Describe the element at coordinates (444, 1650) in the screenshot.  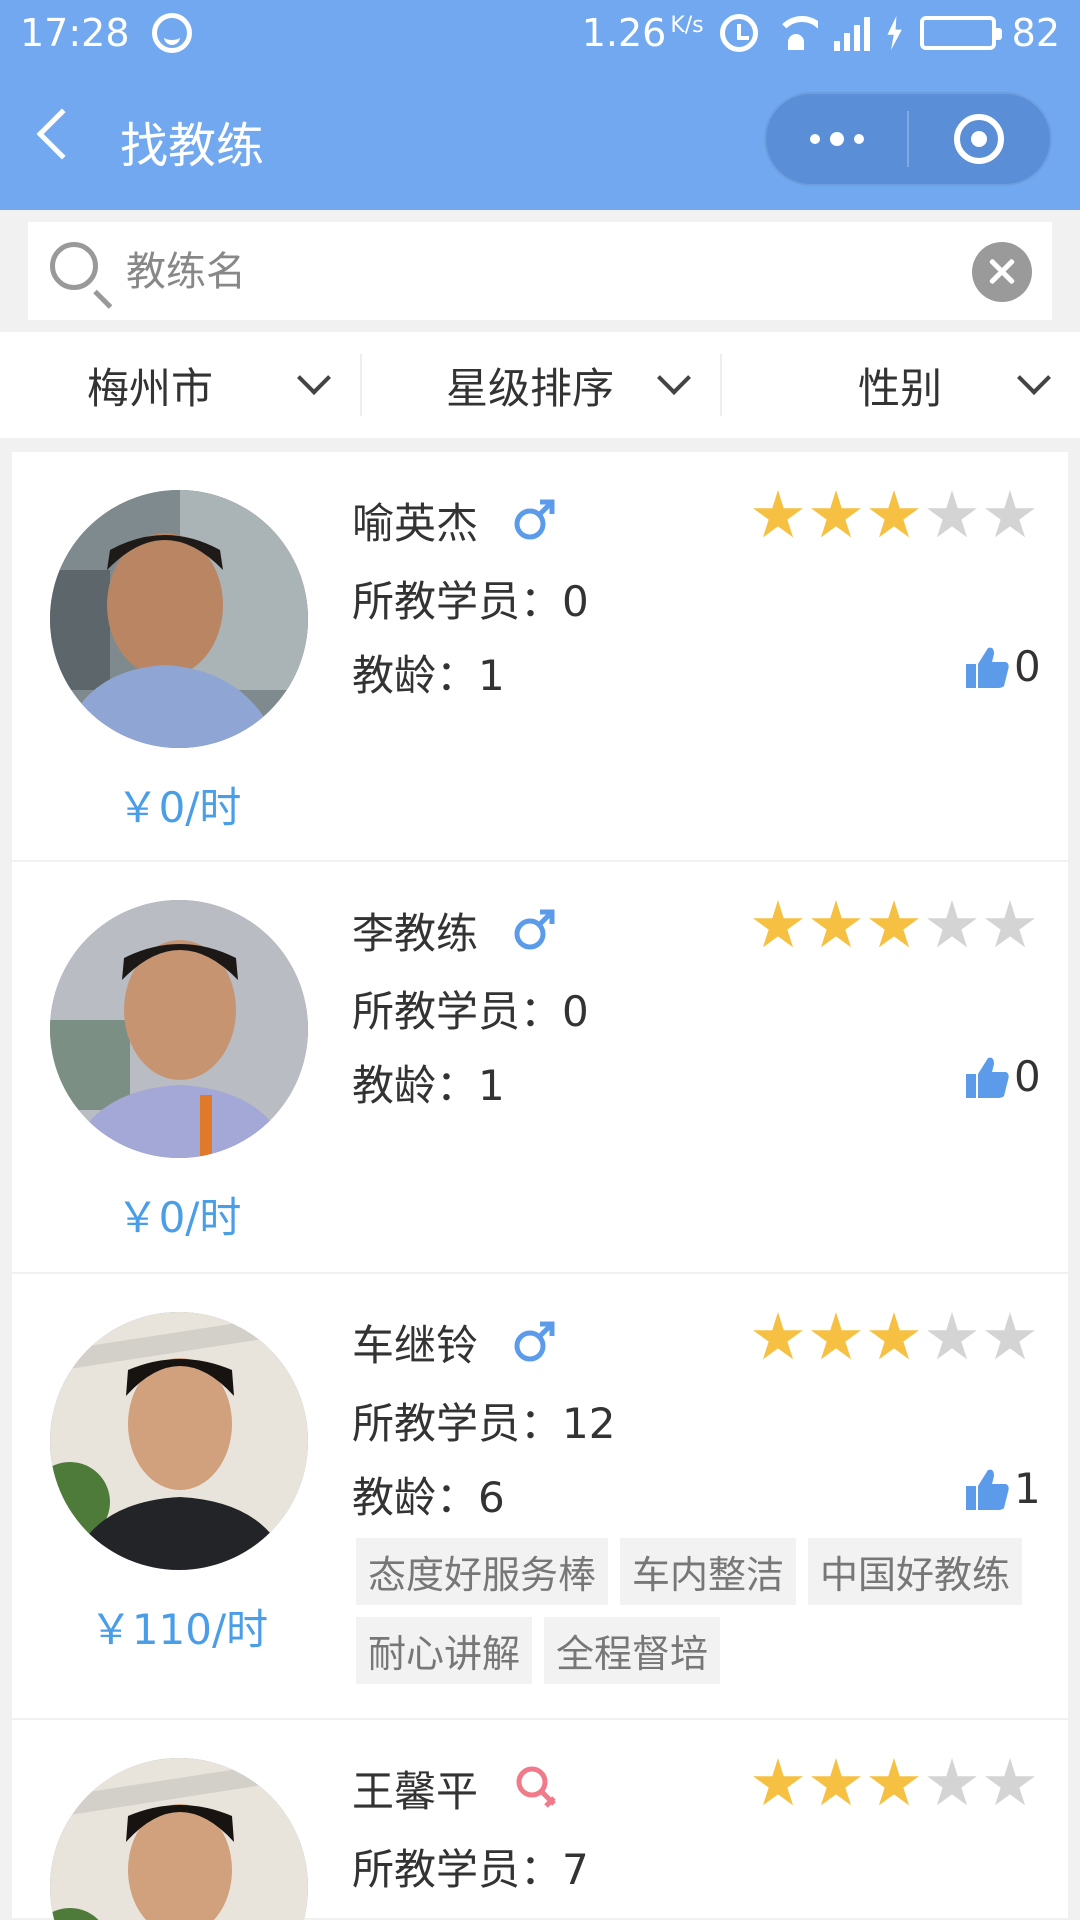
I see `coach-tag: 耐心讲解` at that location.